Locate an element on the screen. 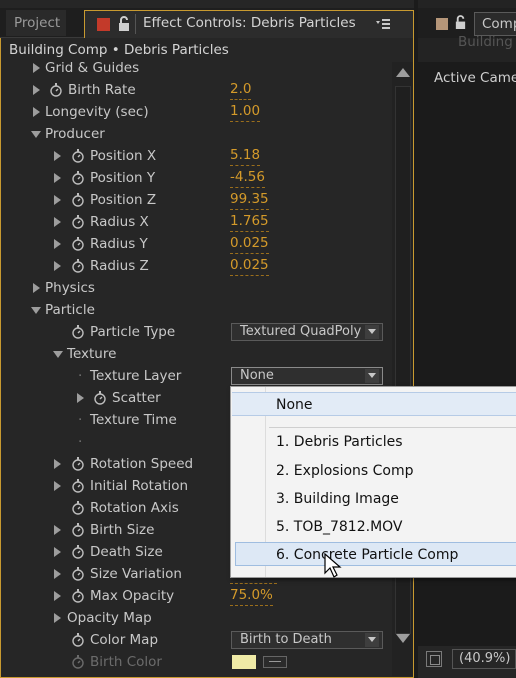 This screenshot has height=678, width=516. menu-item-building-image: 3. Building Image is located at coordinates (374, 499).